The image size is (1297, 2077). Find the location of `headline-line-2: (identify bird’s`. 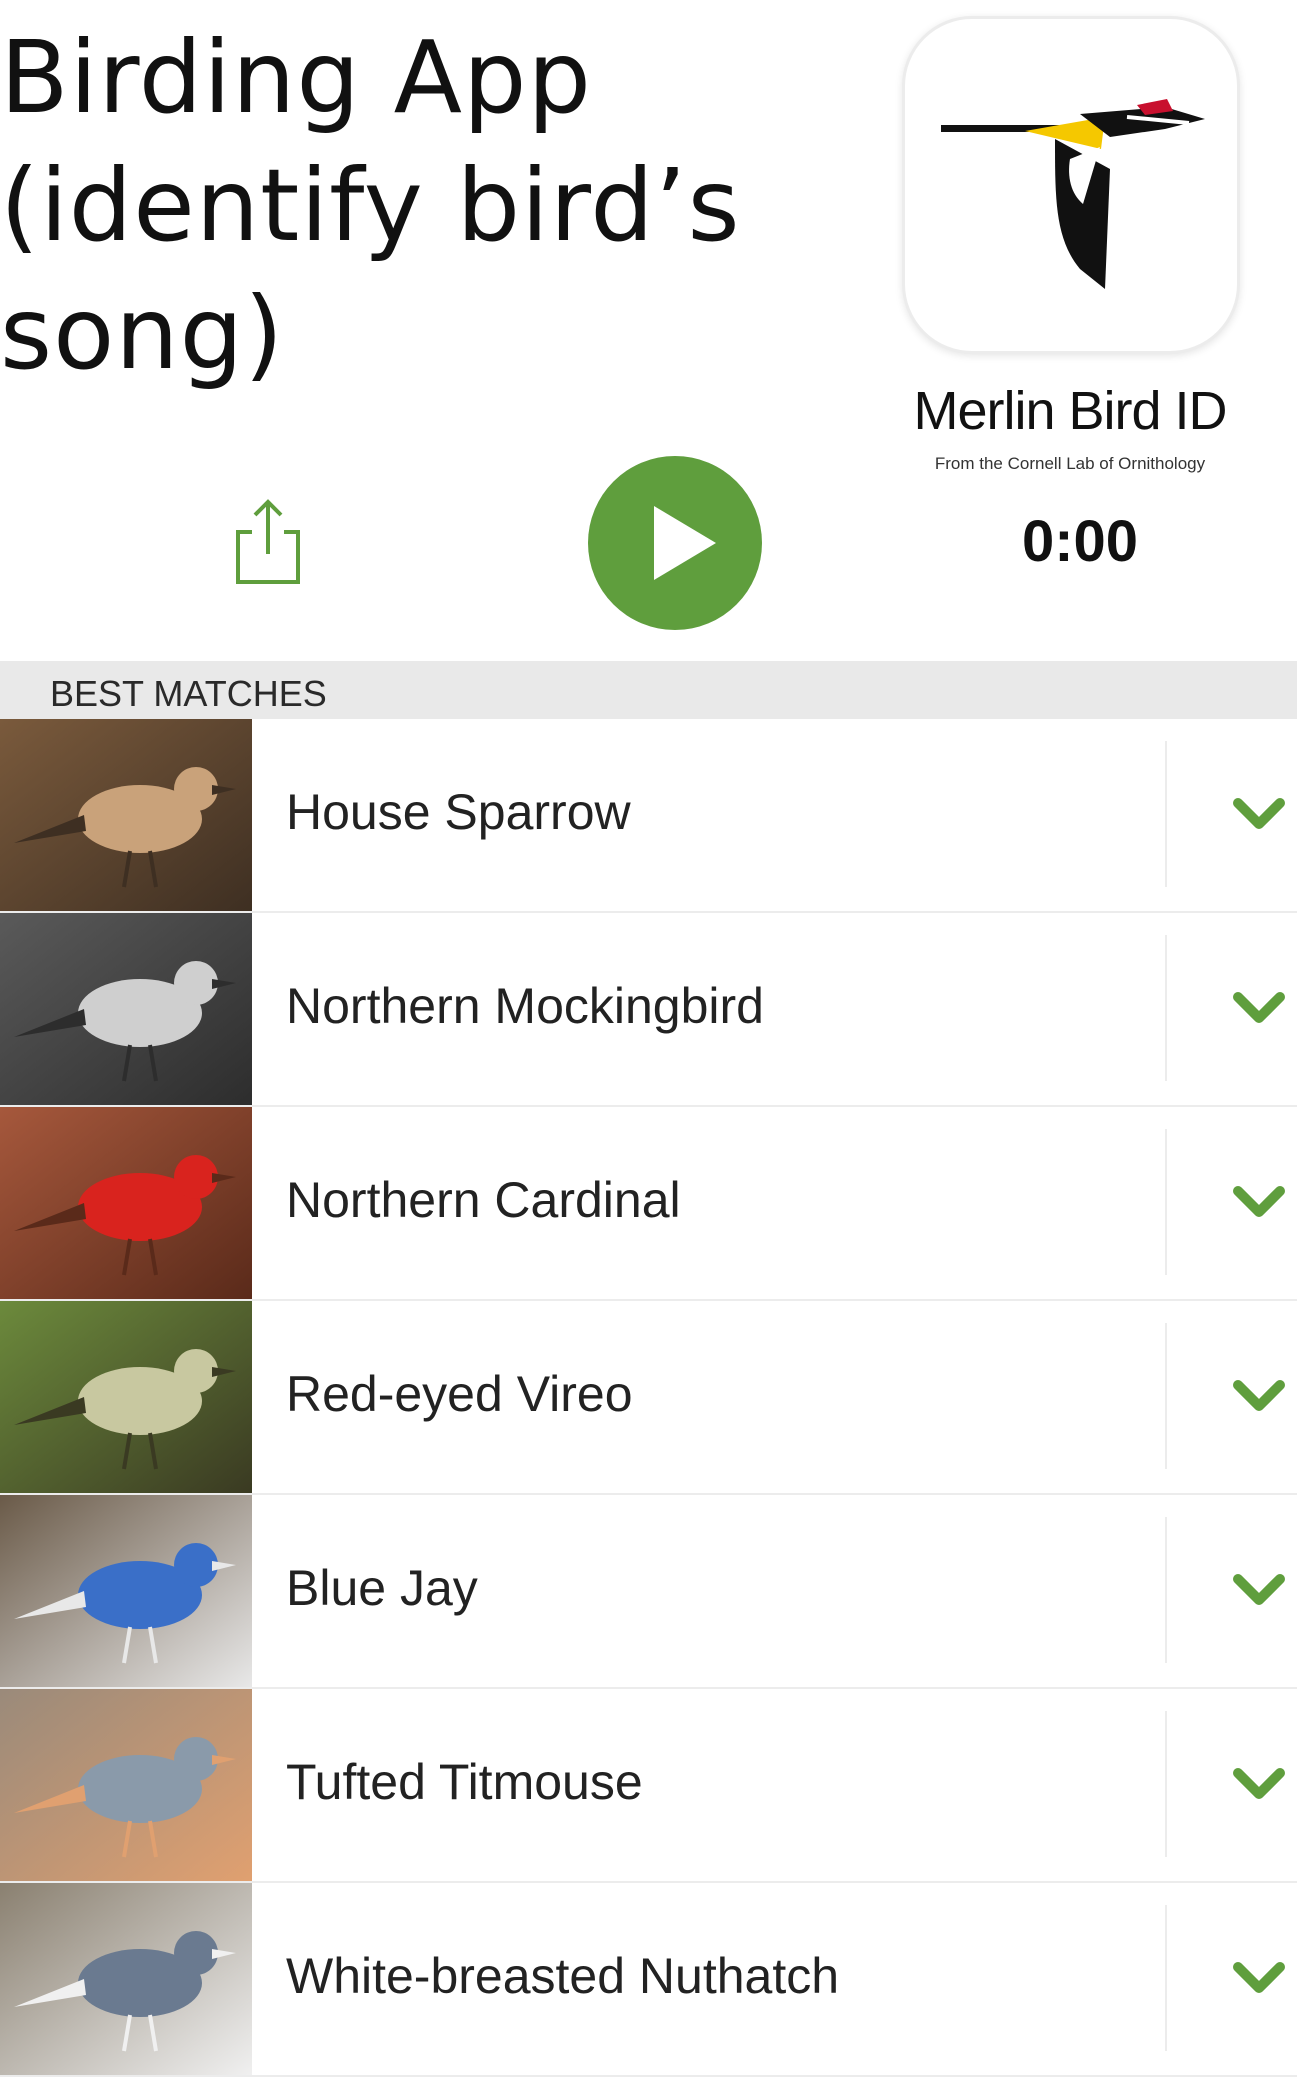

headline-line-2: (identify bird’s is located at coordinates (370, 205).